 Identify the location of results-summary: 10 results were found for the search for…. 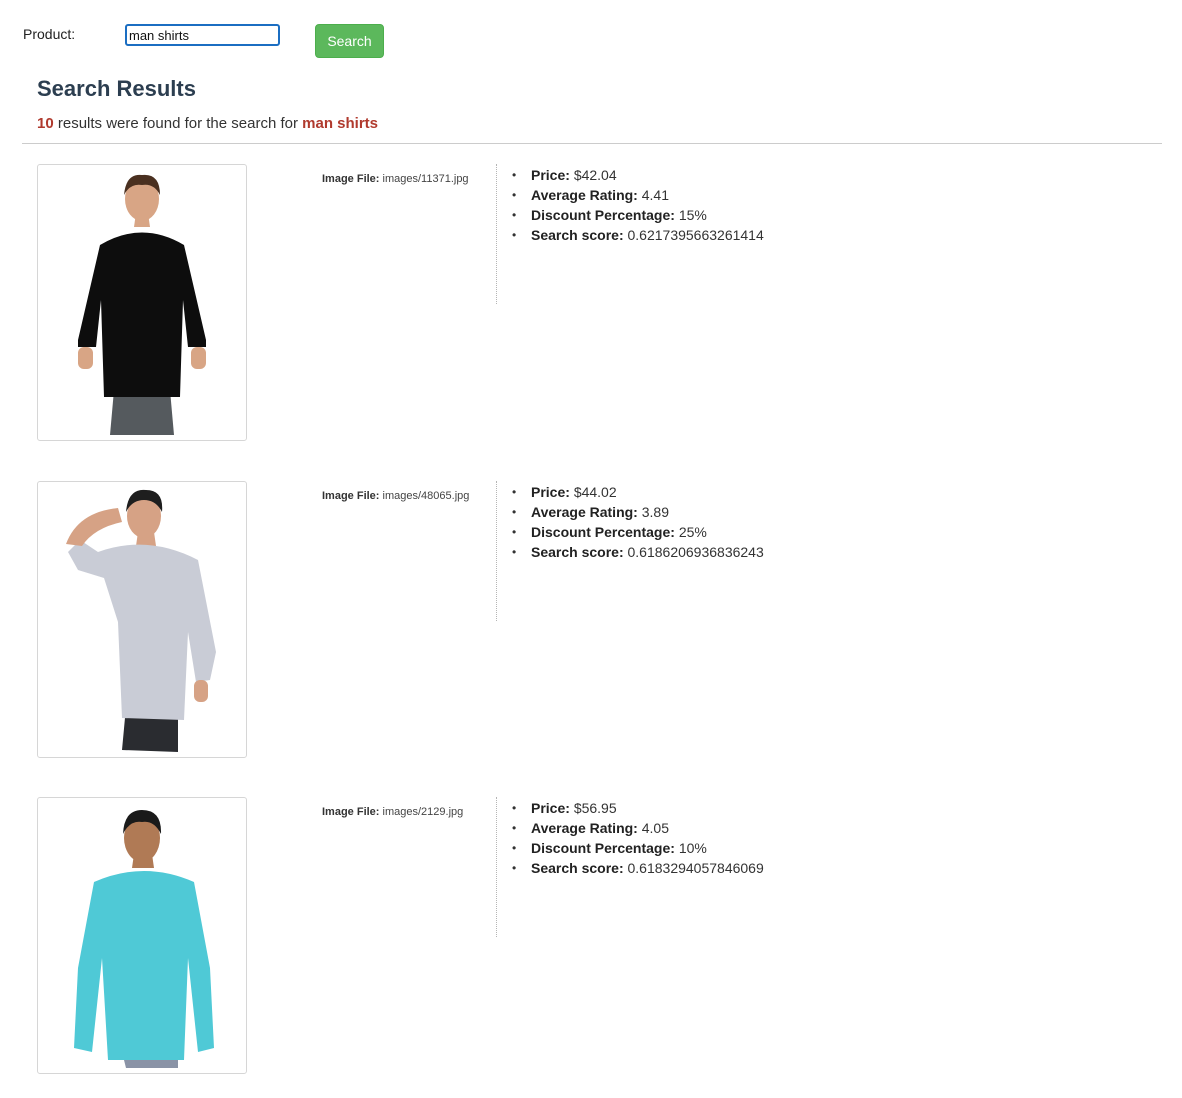
(207, 123).